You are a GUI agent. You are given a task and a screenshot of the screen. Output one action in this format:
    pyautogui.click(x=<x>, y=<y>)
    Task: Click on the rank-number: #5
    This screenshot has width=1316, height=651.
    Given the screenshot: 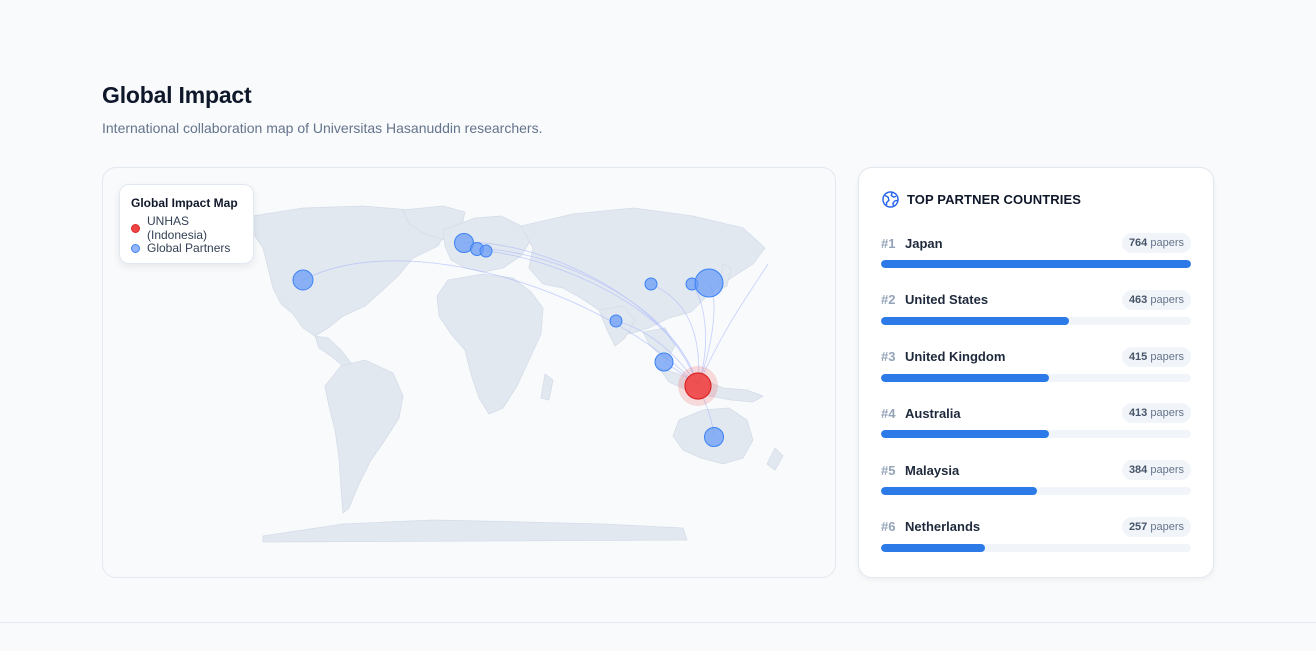 What is the action you would take?
    pyautogui.click(x=888, y=470)
    